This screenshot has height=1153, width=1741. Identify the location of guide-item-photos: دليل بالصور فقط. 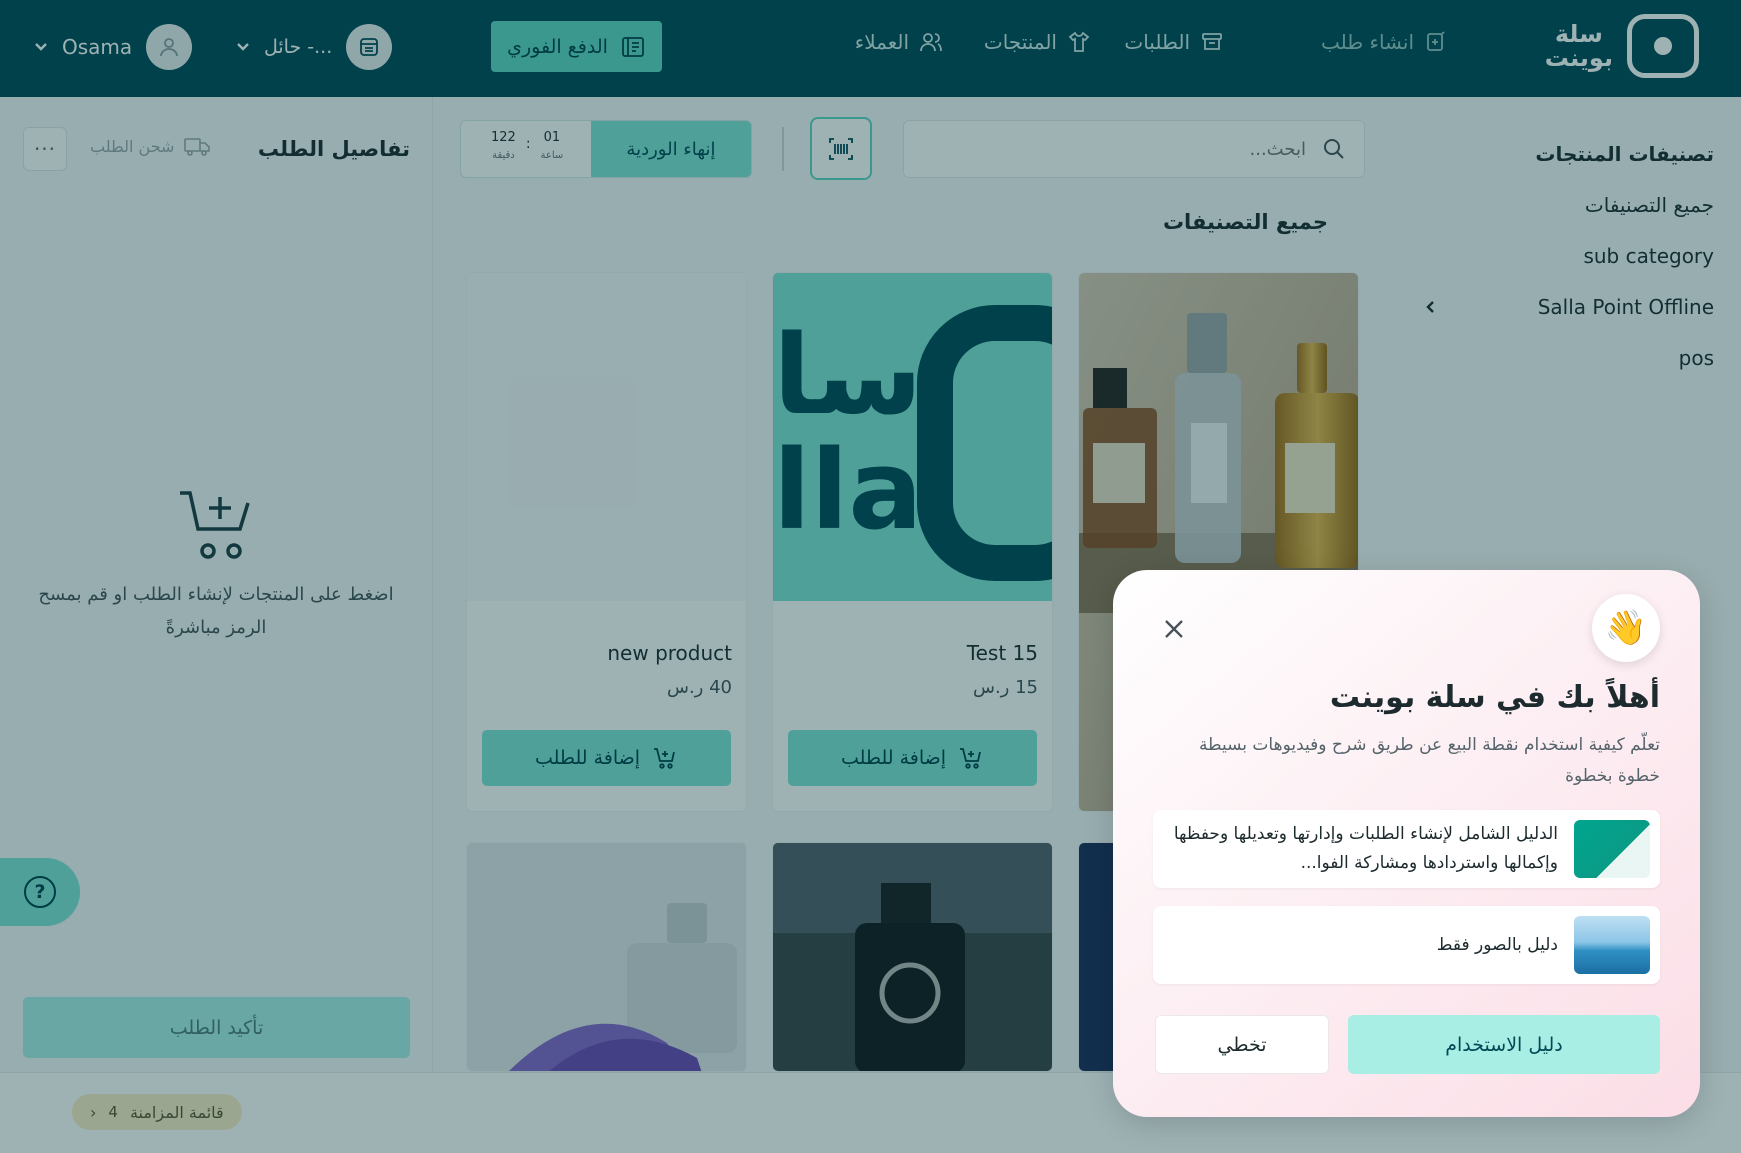
(1406, 945).